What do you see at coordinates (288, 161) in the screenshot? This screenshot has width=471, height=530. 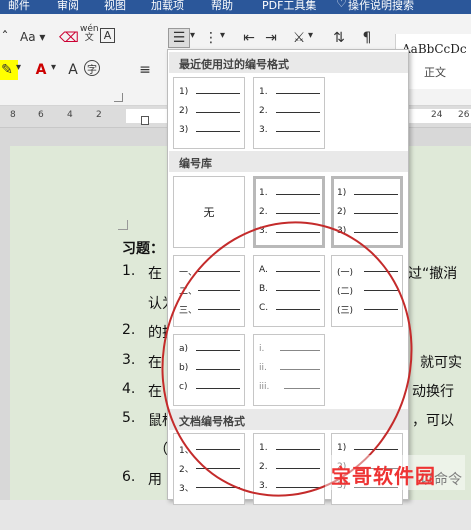 I see `numbering-library-header: 编号库` at bounding box center [288, 161].